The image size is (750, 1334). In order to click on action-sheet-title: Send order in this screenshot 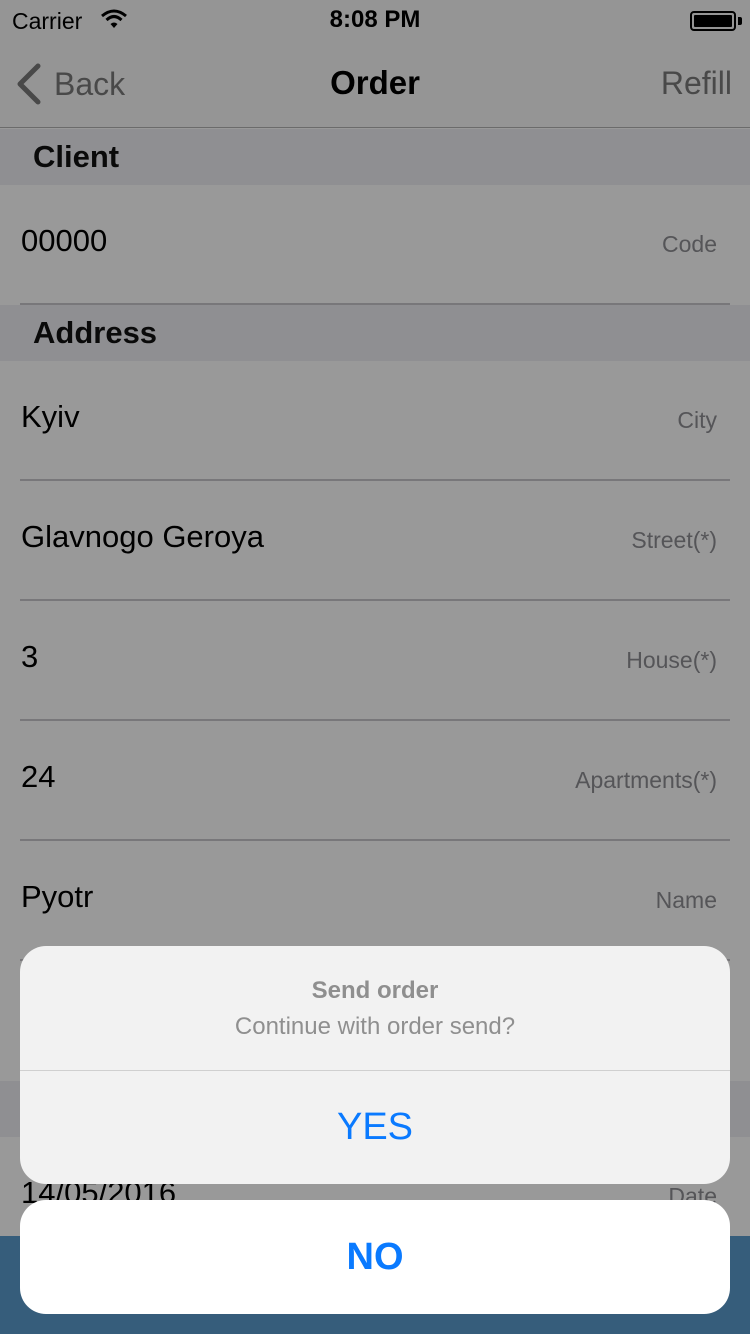, I will do `click(375, 990)`.